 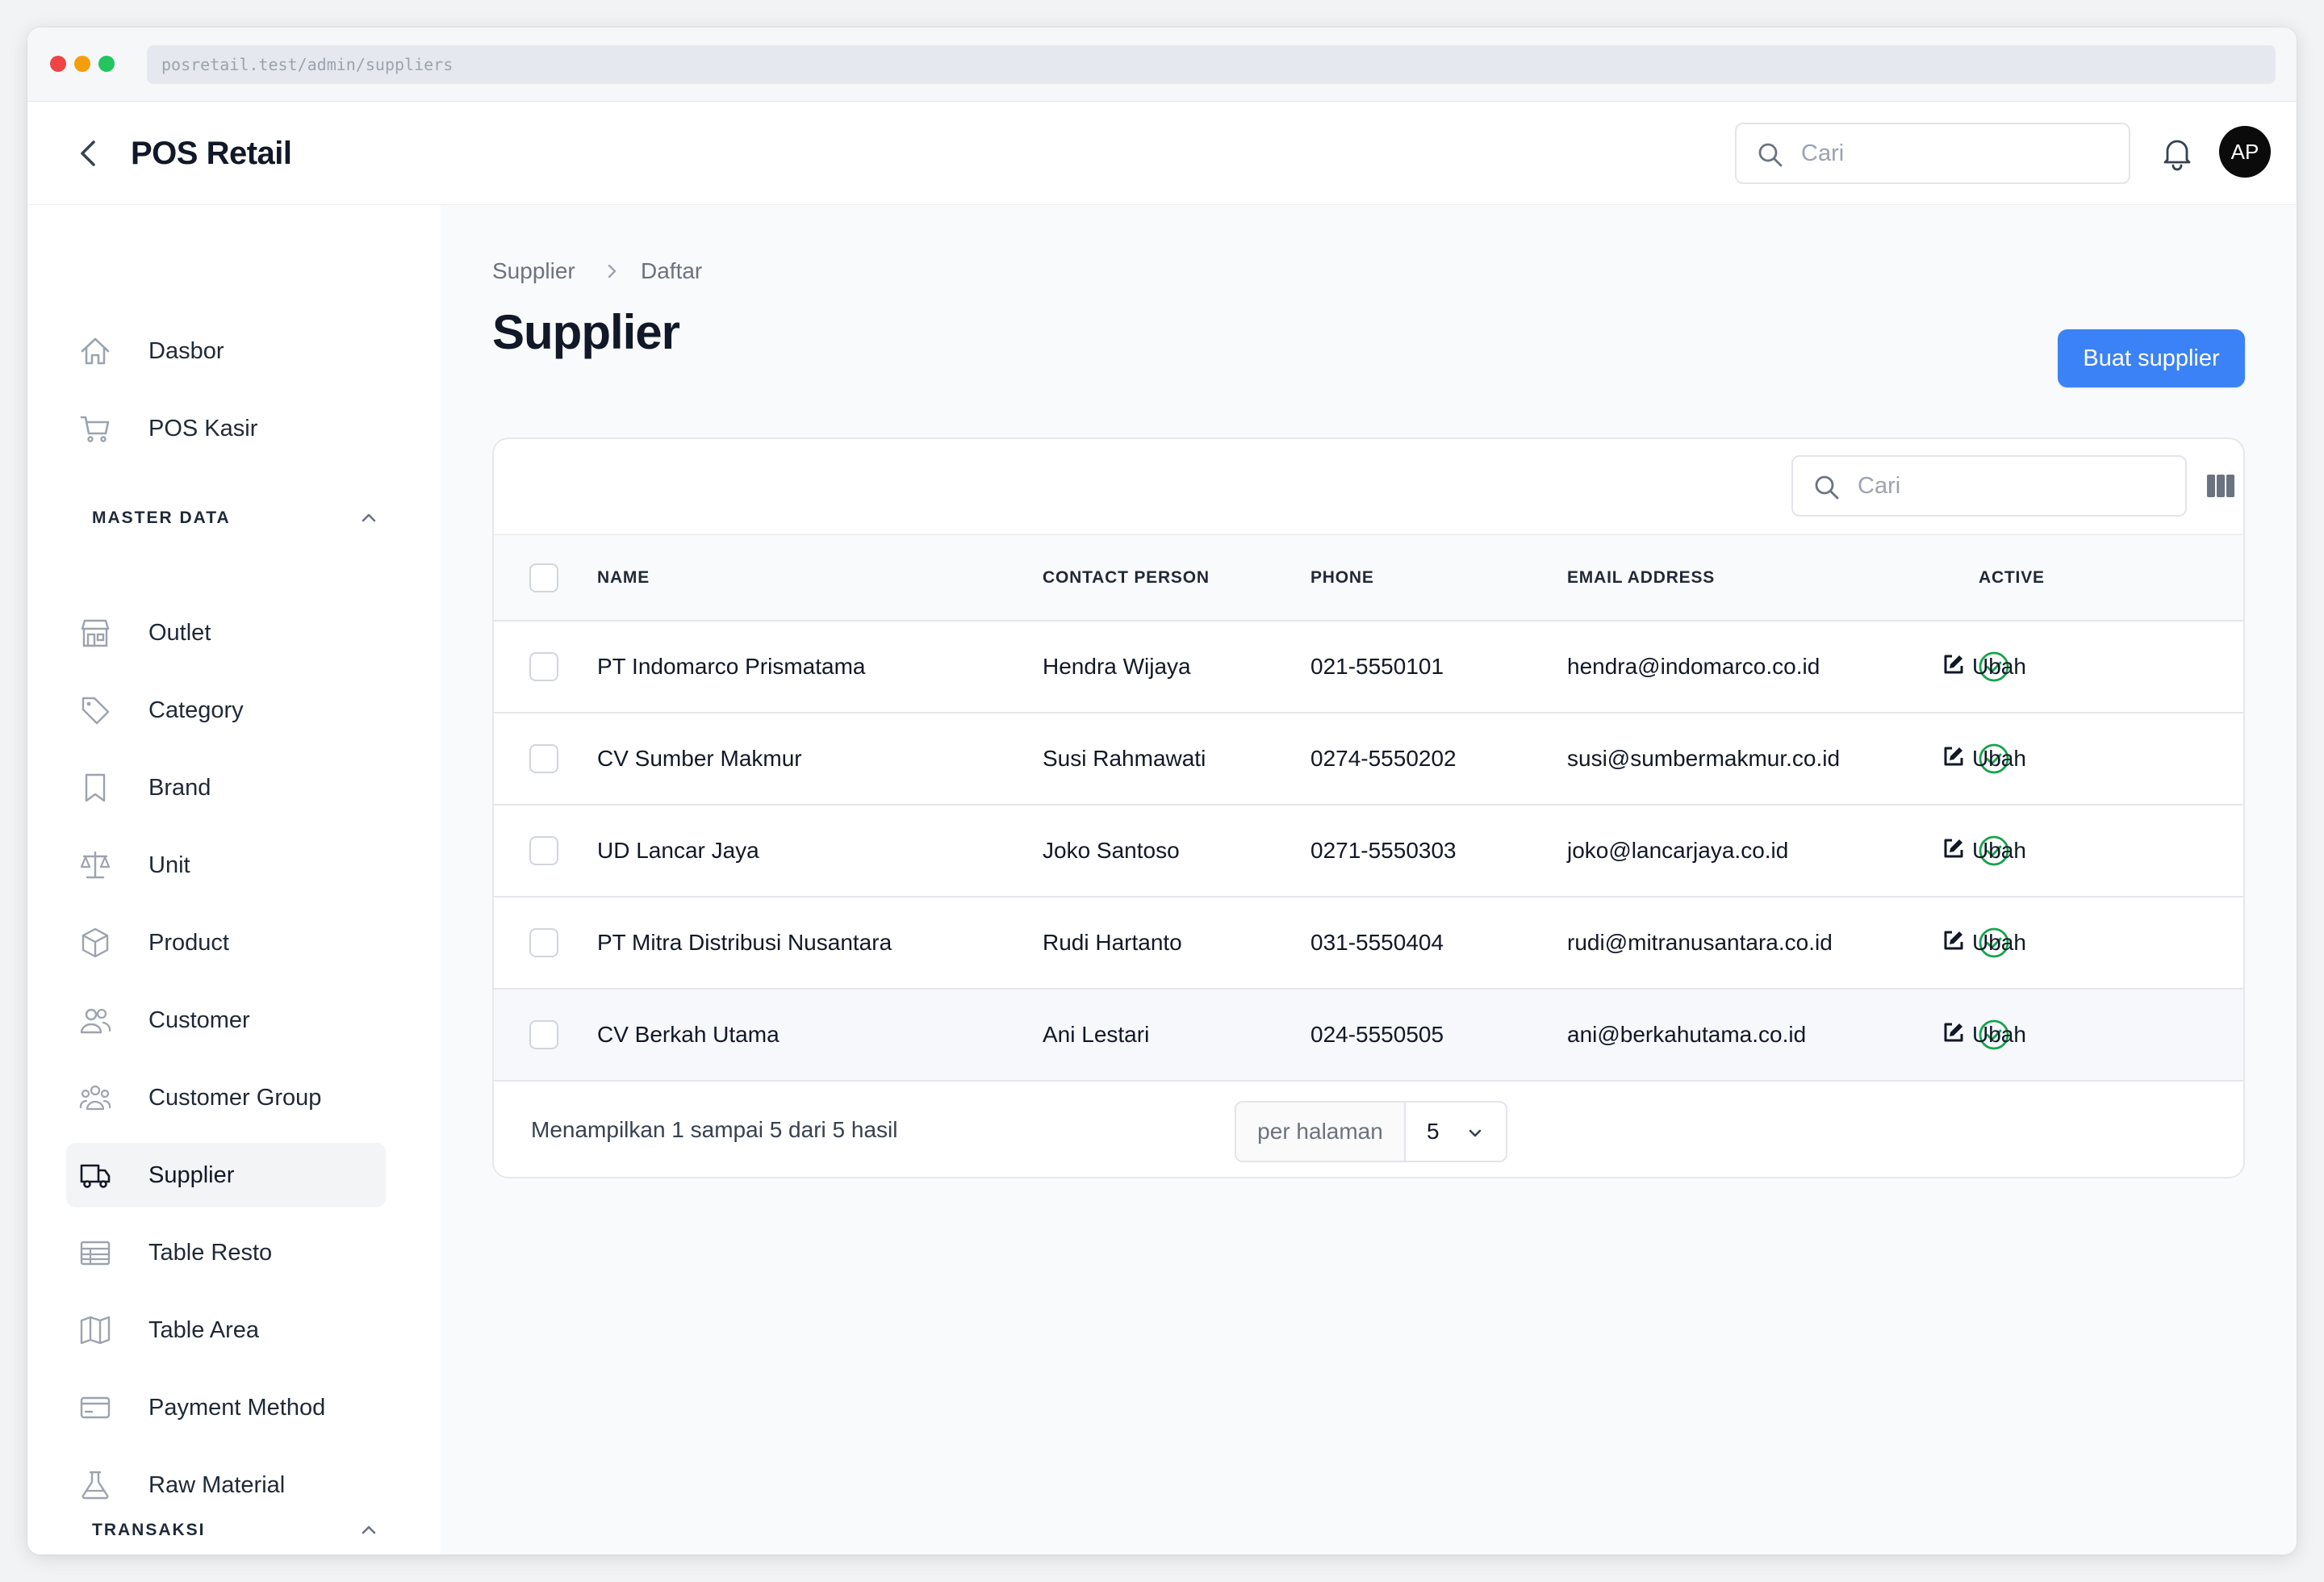 What do you see at coordinates (186, 351) in the screenshot?
I see `sidebar-item-label: Dasbor` at bounding box center [186, 351].